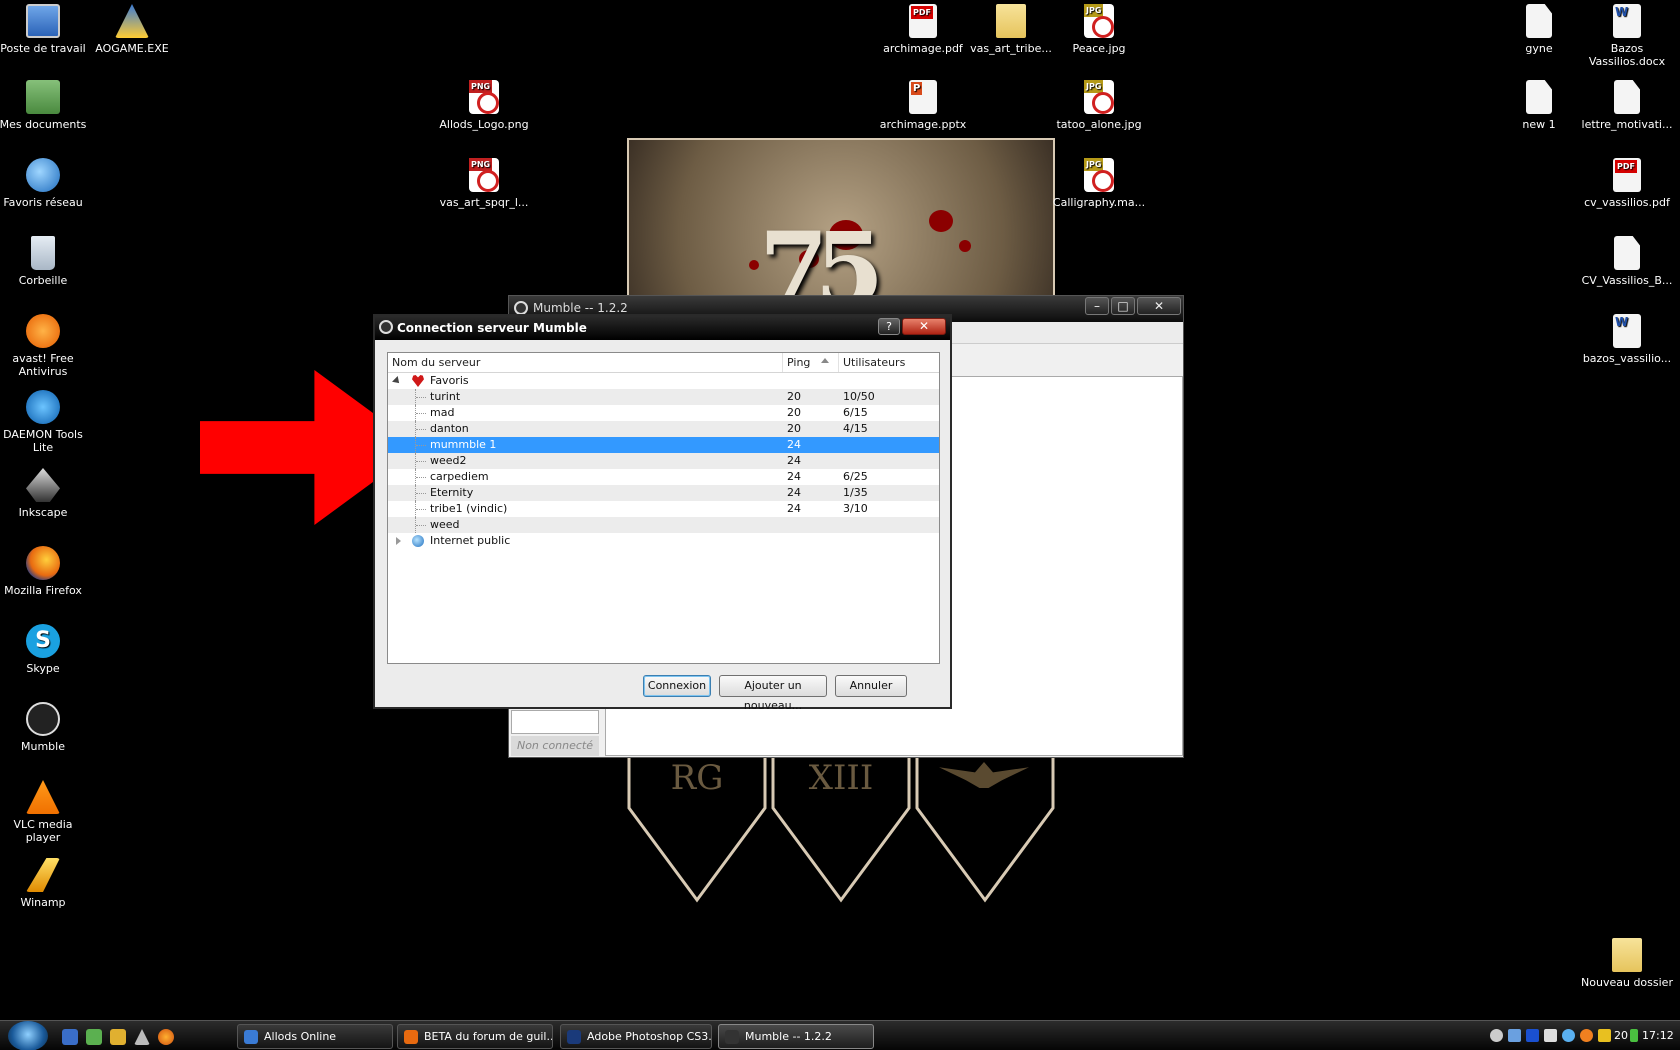  What do you see at coordinates (574, 1037) in the screenshot?
I see `photoshop-icon` at bounding box center [574, 1037].